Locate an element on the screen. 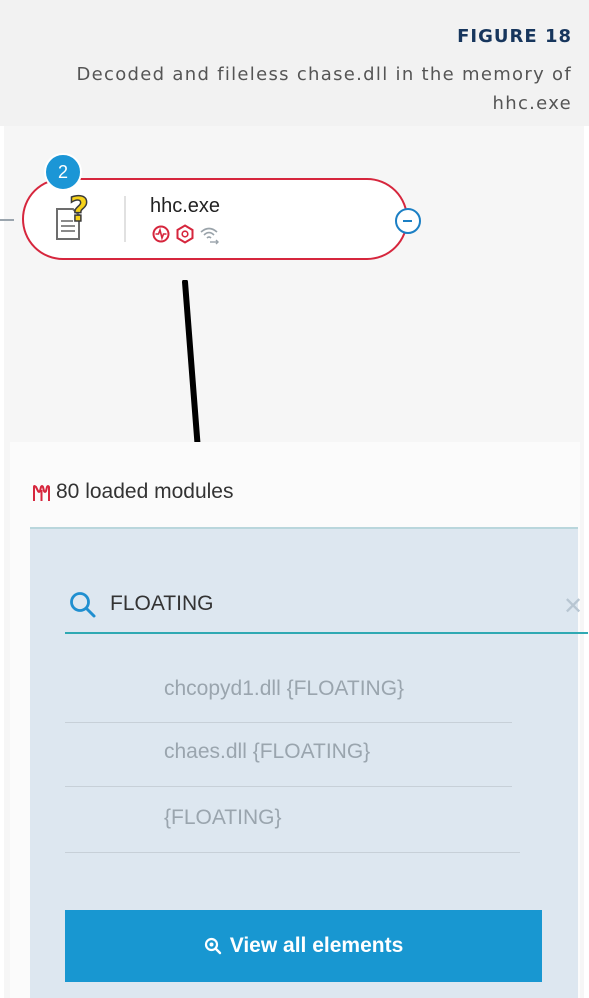 This screenshot has height=998, width=589. unknown-file-icon: ? is located at coordinates (73, 216).